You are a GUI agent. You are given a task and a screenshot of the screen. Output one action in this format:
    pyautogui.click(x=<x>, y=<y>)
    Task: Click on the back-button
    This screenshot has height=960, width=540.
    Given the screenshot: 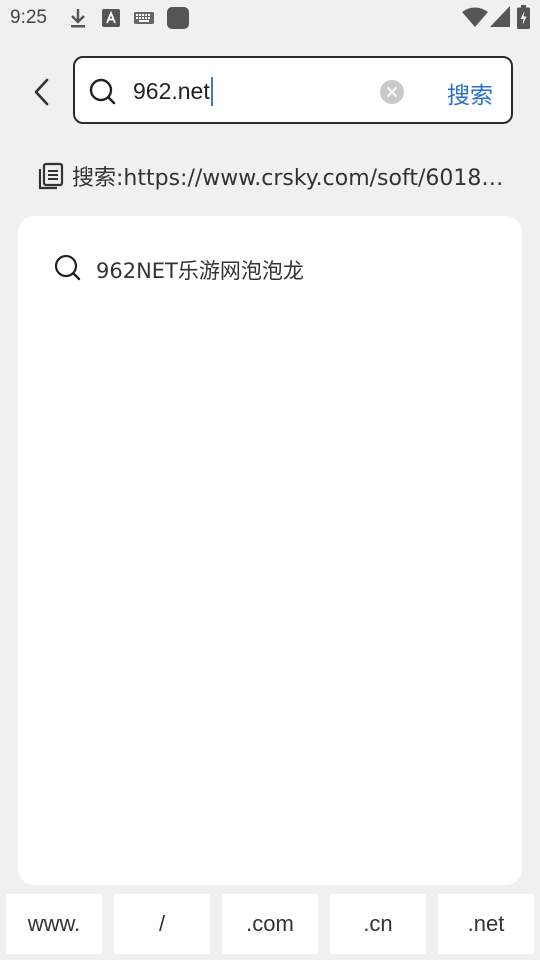 What is the action you would take?
    pyautogui.click(x=42, y=92)
    